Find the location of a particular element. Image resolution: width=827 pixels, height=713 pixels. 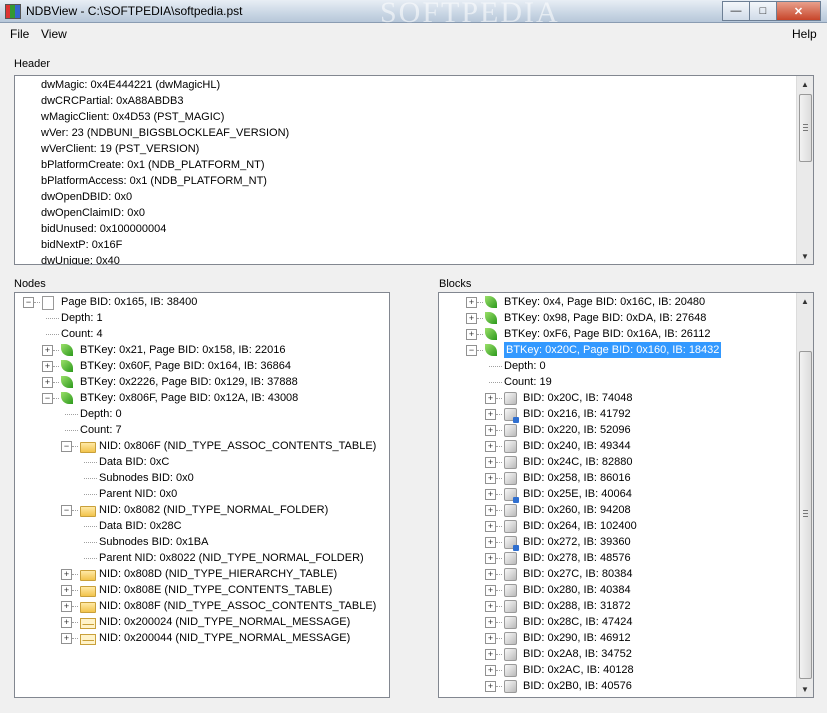

tree-item-label: BID: 0x258, IB: 86016 is located at coordinates (577, 478).